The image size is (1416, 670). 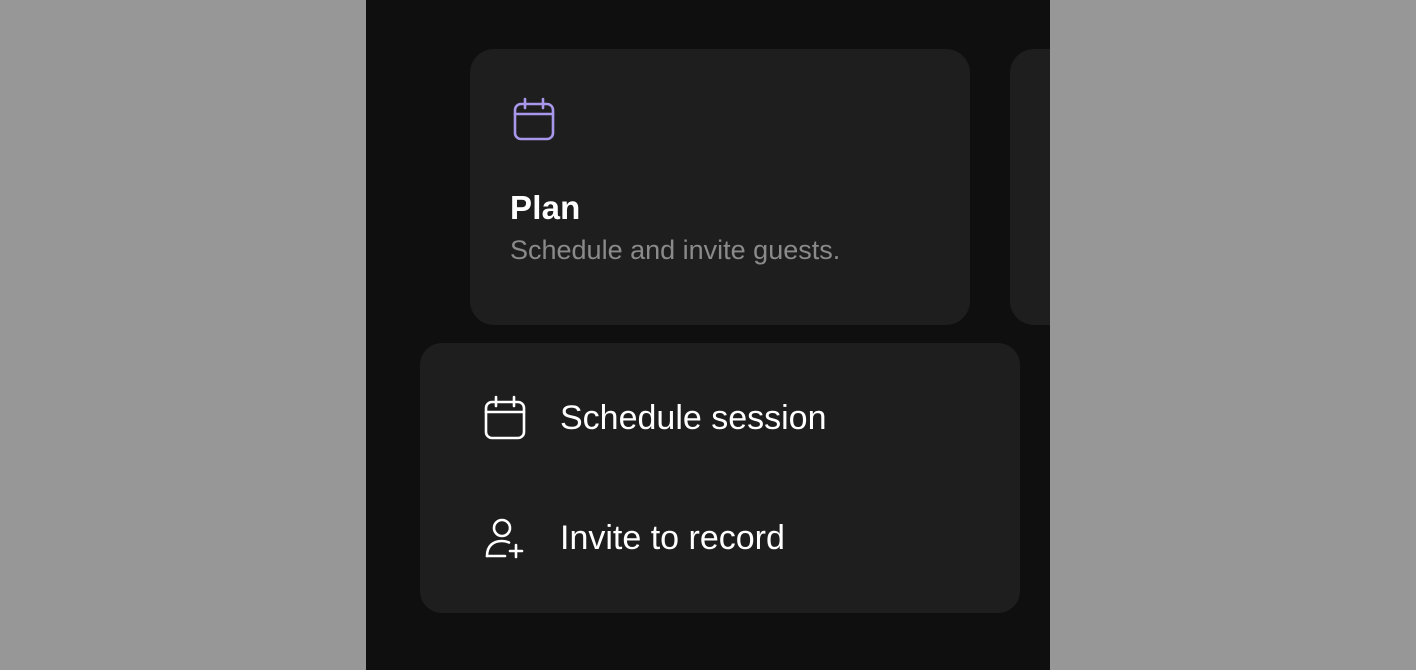 What do you see at coordinates (672, 538) in the screenshot?
I see `menu-item-label: Invite to record` at bounding box center [672, 538].